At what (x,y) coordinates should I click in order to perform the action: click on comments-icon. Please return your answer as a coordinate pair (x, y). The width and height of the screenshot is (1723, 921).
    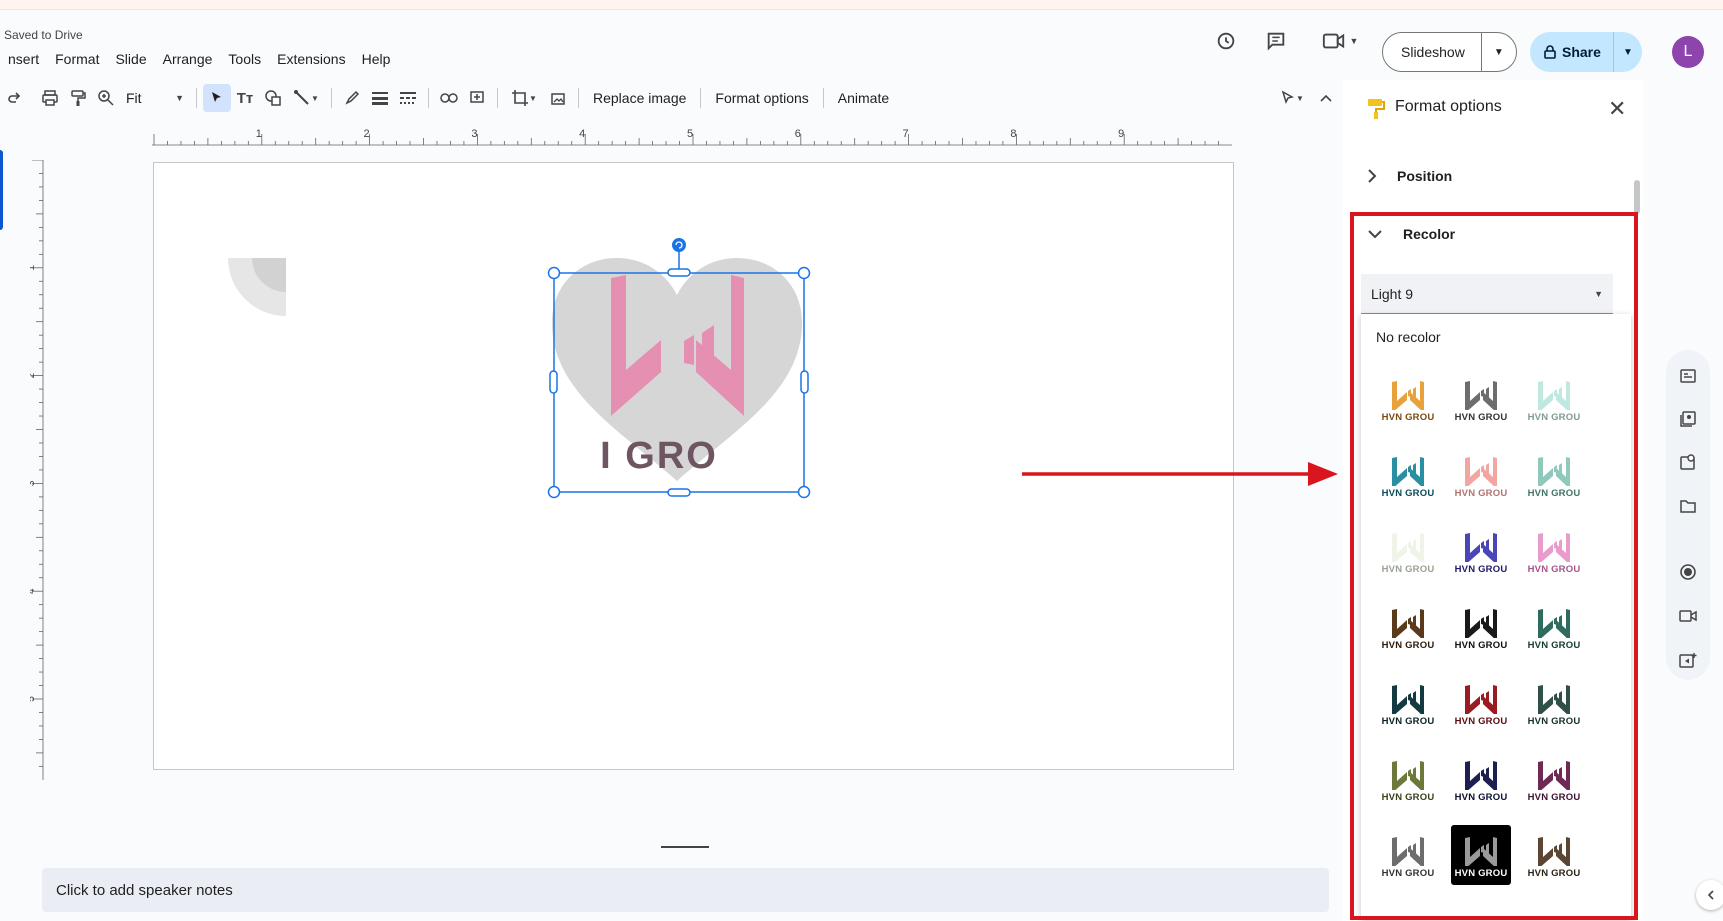
    Looking at the image, I should click on (1276, 41).